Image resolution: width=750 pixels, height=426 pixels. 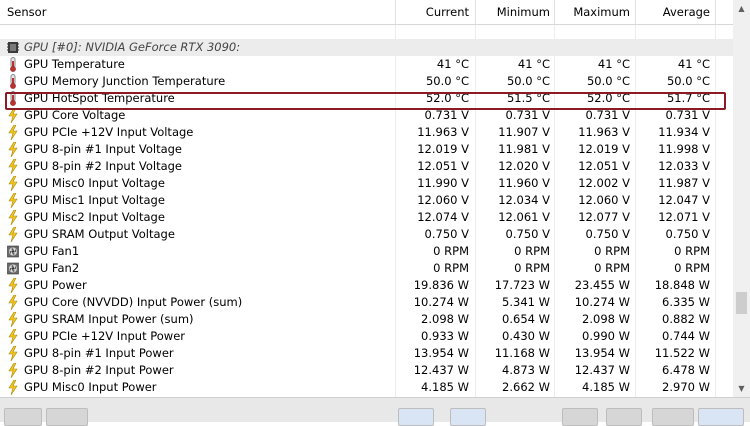 I want to click on clock-icon, so click(x=580, y=417).